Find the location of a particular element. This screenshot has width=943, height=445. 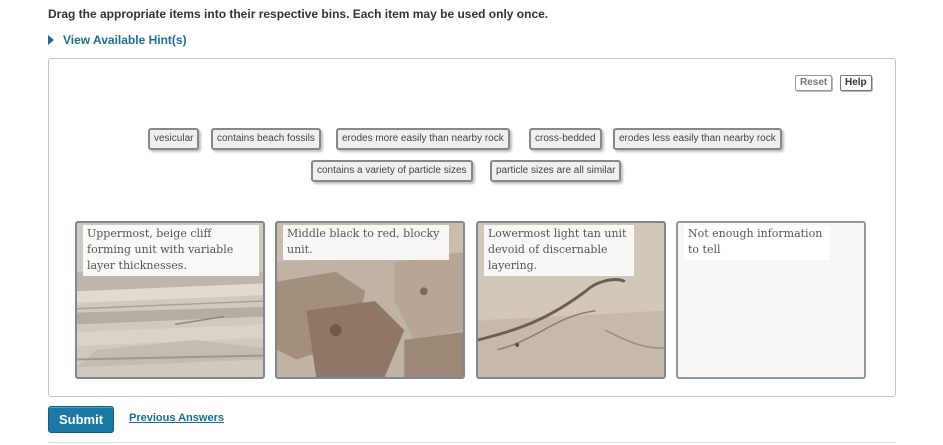

bin-not-enough-info-label: Not enough information to tell is located at coordinates (757, 242).